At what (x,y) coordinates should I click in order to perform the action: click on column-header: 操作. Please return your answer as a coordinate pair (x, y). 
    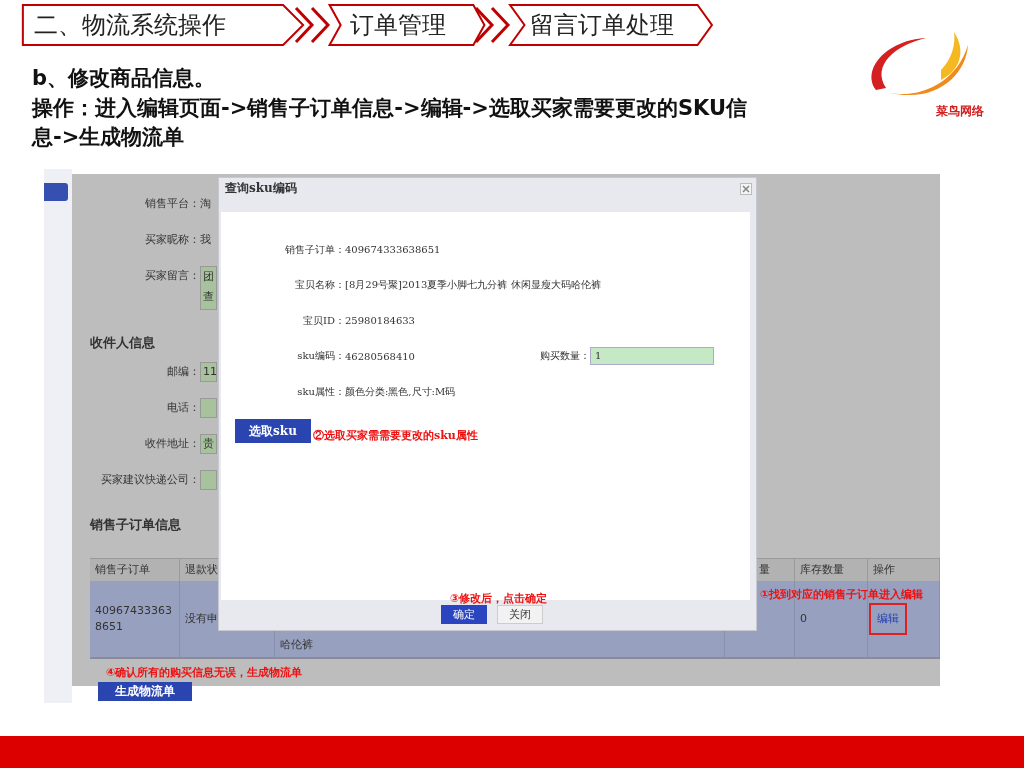
    Looking at the image, I should click on (904, 569).